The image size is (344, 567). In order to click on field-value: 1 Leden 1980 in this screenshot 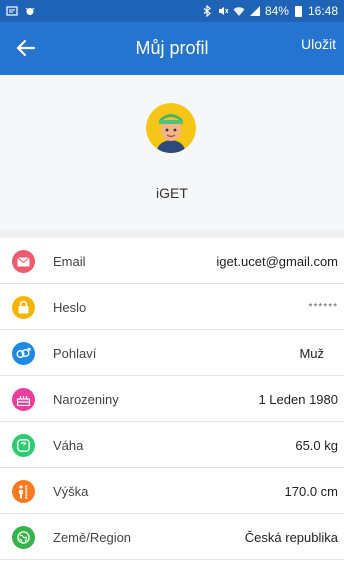, I will do `click(298, 399)`.